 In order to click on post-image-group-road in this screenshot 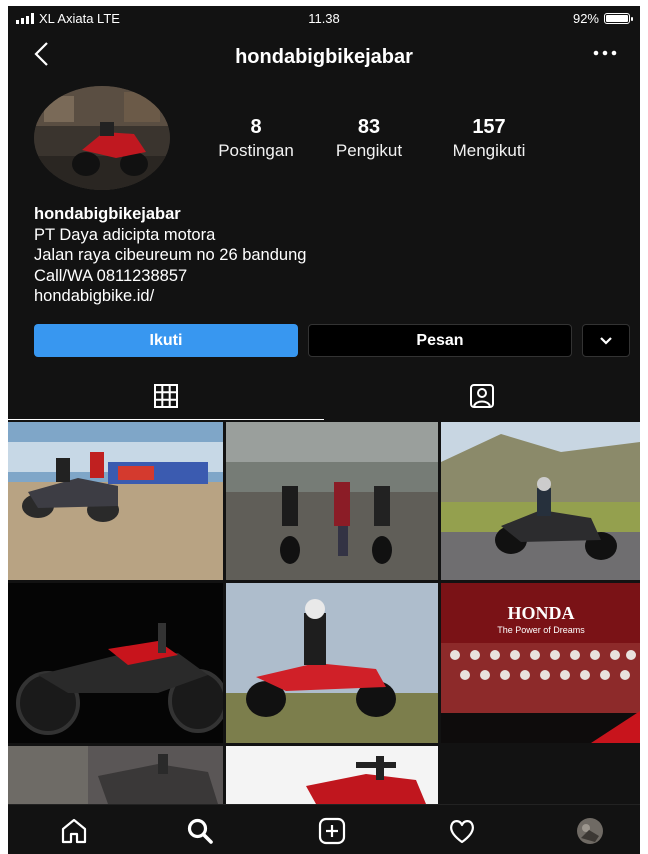, I will do `click(332, 501)`.